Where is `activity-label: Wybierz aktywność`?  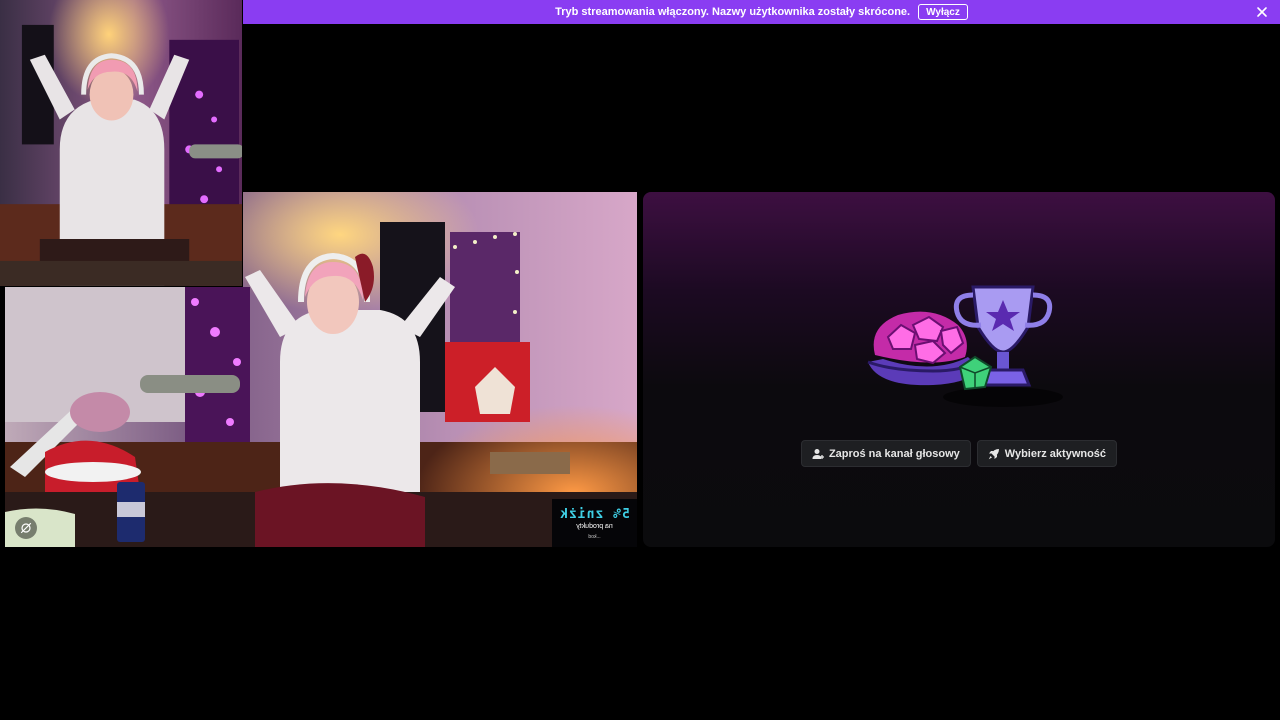
activity-label: Wybierz aktywność is located at coordinates (1055, 453).